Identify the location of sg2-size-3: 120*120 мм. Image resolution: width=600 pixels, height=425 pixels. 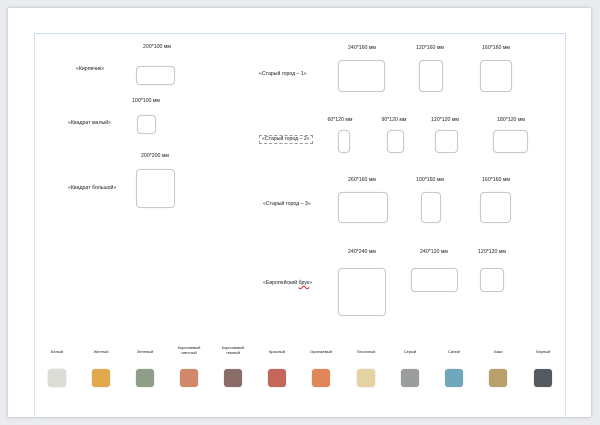
(445, 120).